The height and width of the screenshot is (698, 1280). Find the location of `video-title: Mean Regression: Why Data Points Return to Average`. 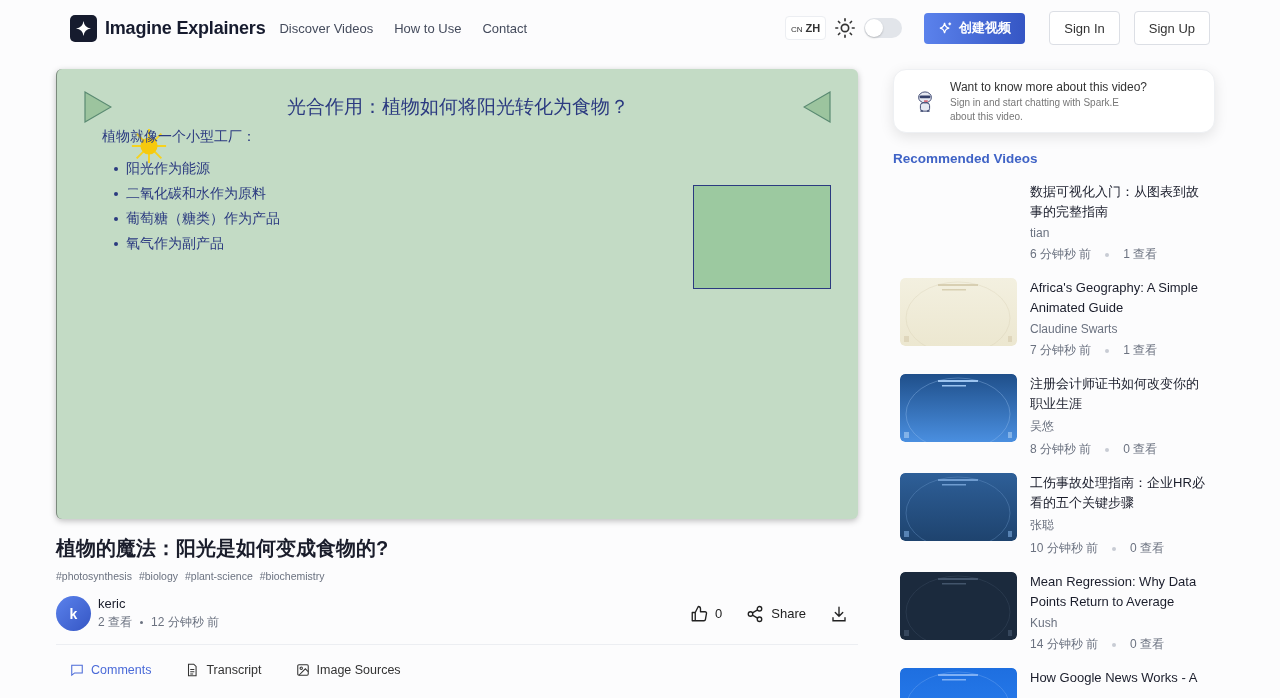

video-title: Mean Regression: Why Data Points Return to Average is located at coordinates (1120, 592).